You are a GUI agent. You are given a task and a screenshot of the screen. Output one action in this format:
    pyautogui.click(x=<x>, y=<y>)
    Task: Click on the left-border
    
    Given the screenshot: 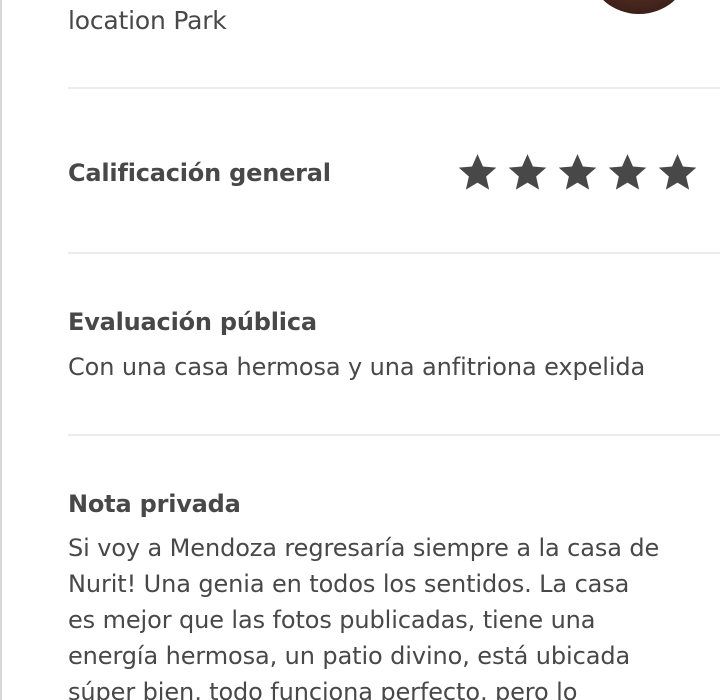 What is the action you would take?
    pyautogui.click(x=1, y=350)
    